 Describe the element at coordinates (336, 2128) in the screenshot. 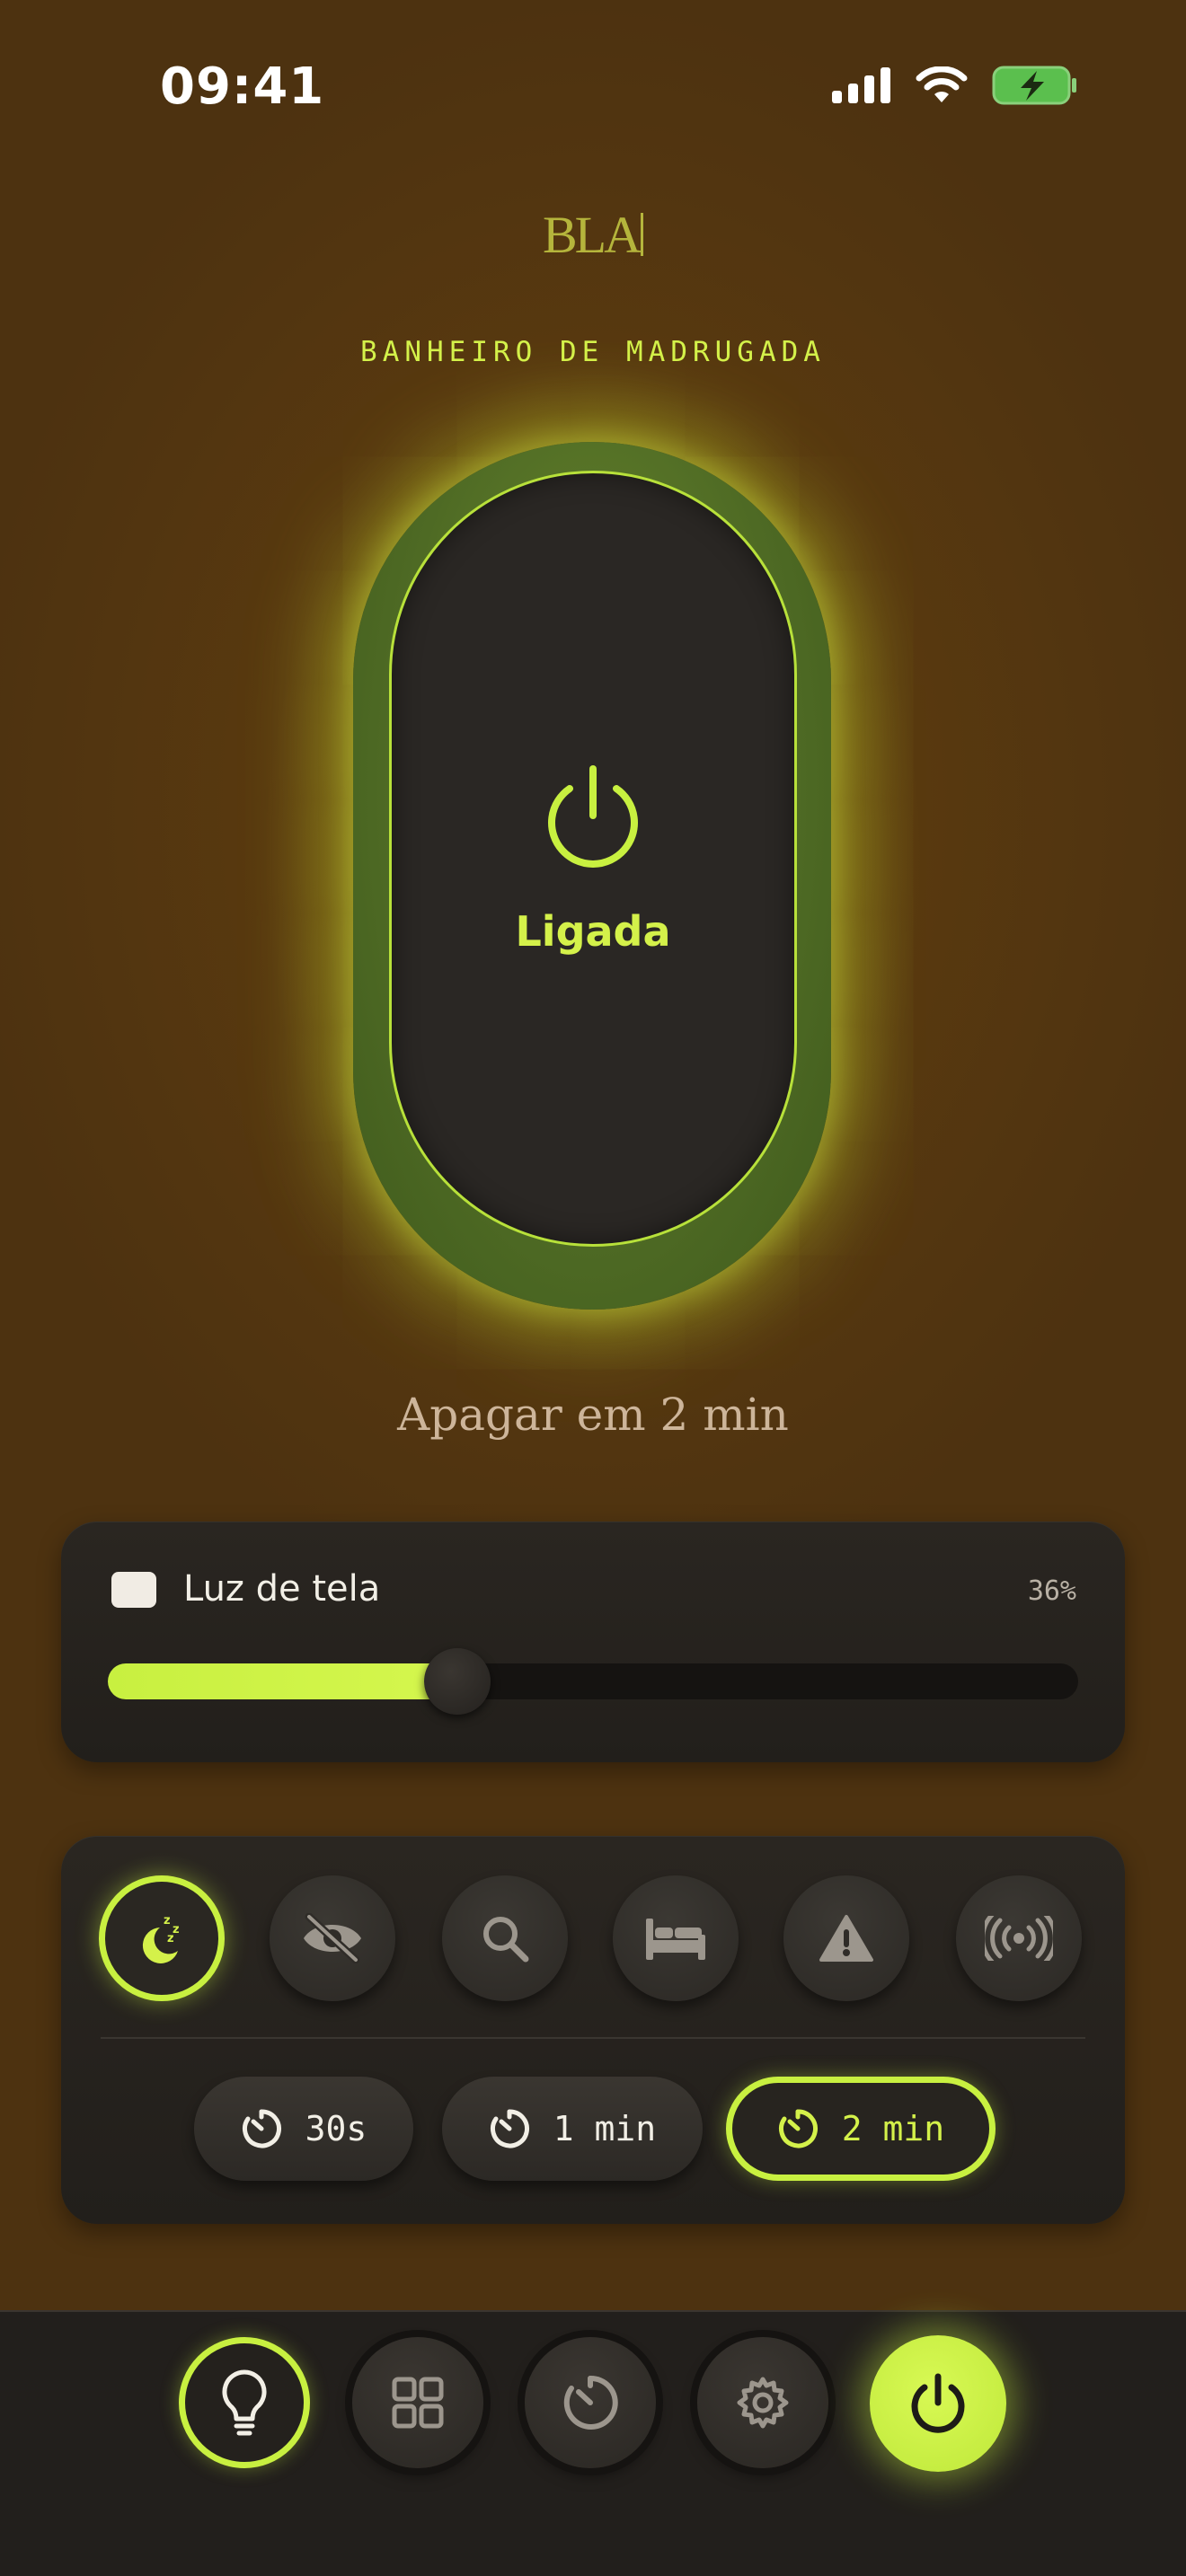

I see `timer-30s-label: 30s` at that location.